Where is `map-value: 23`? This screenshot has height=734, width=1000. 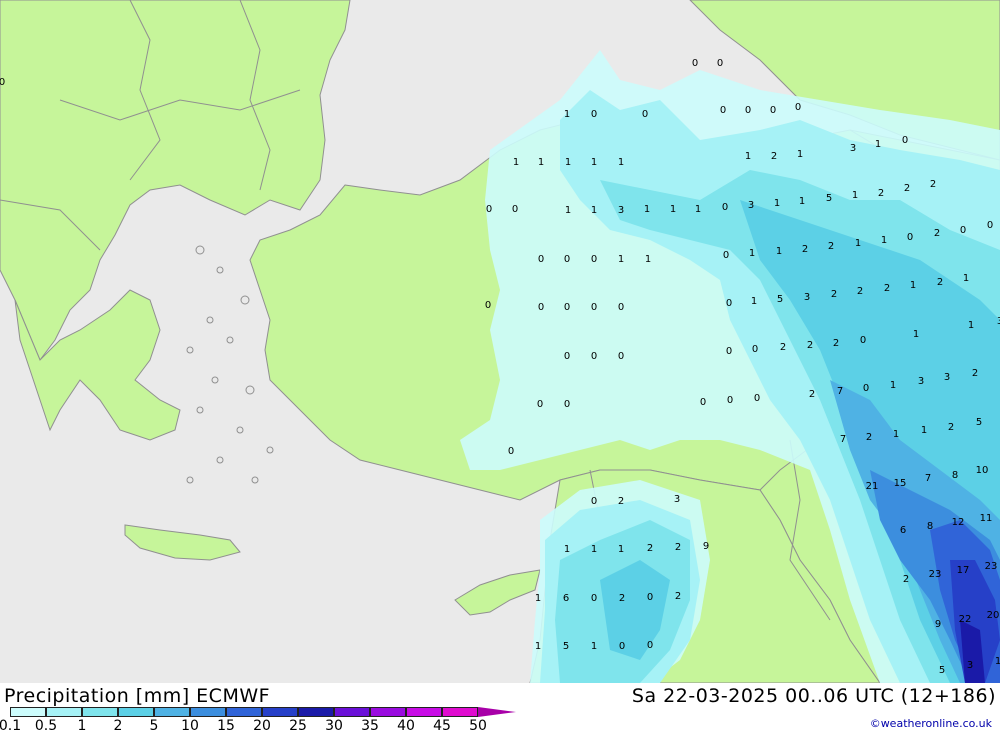 map-value: 23 is located at coordinates (991, 566).